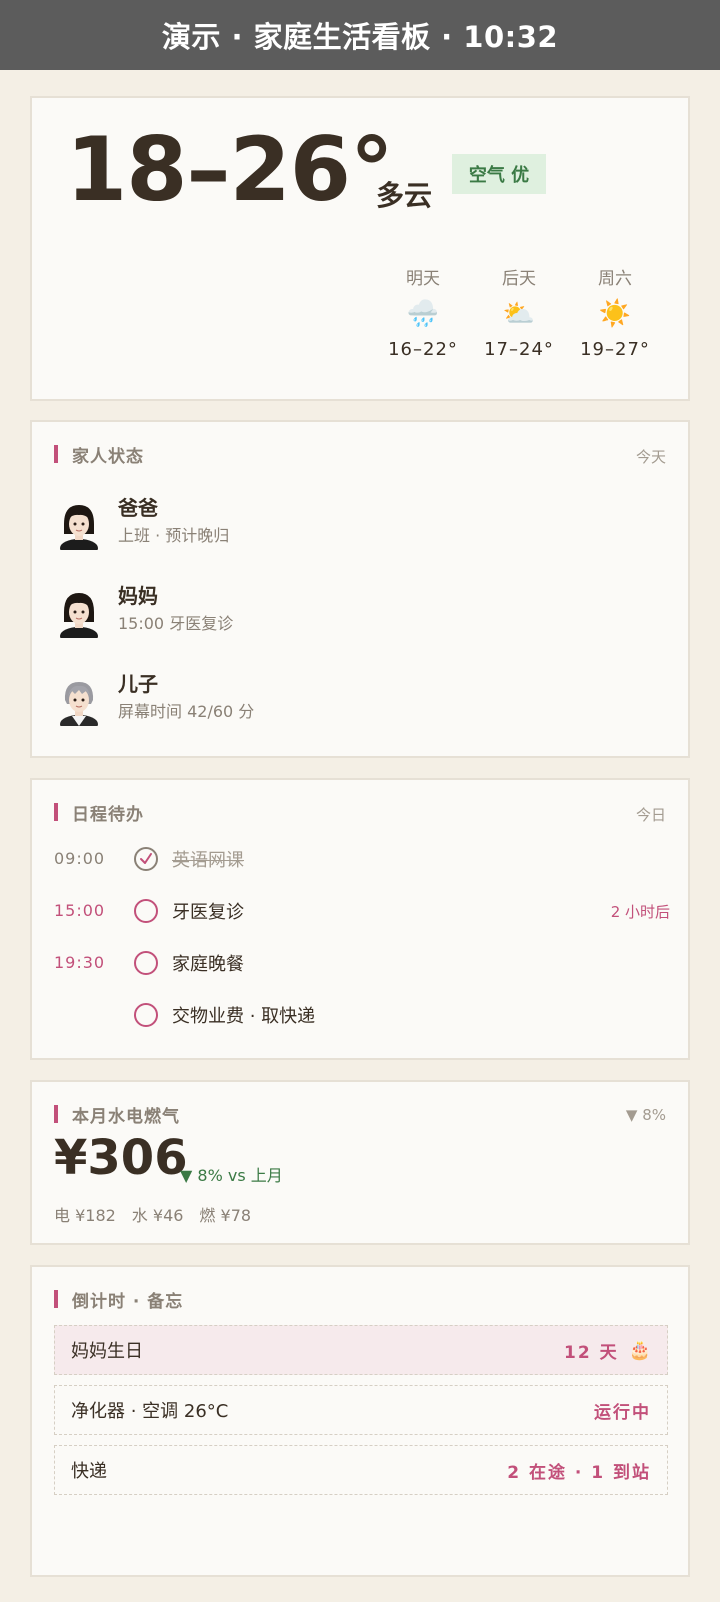 The image size is (720, 1602). What do you see at coordinates (519, 279) in the screenshot?
I see `forecast-day-label: 后天` at bounding box center [519, 279].